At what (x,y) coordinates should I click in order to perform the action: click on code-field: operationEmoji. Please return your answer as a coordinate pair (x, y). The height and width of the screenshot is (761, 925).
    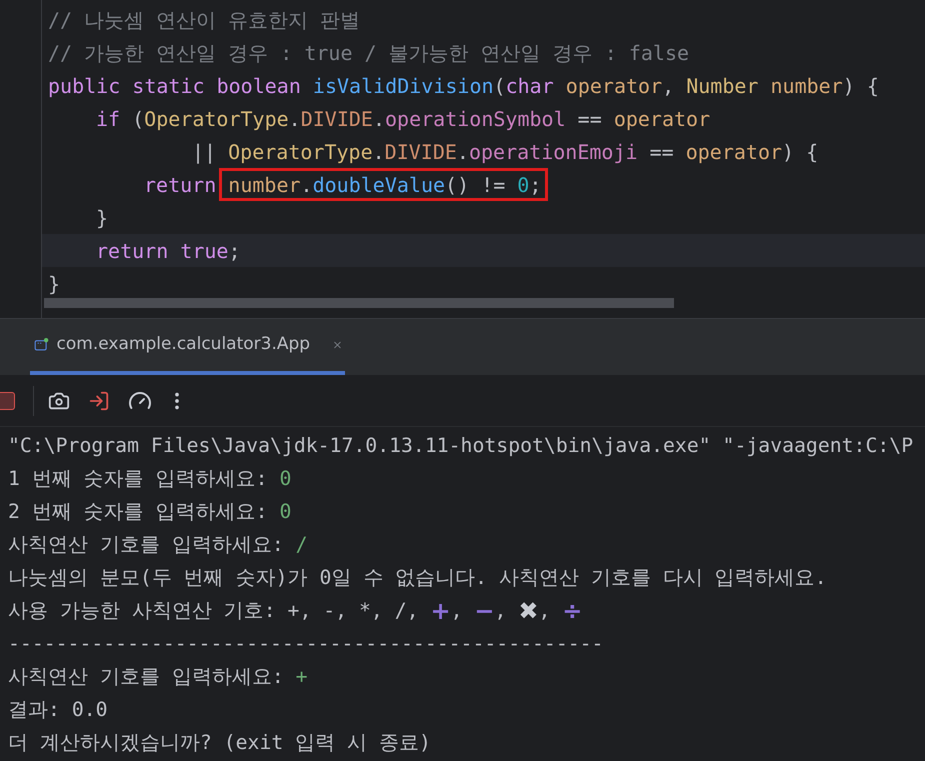
    Looking at the image, I should click on (553, 151).